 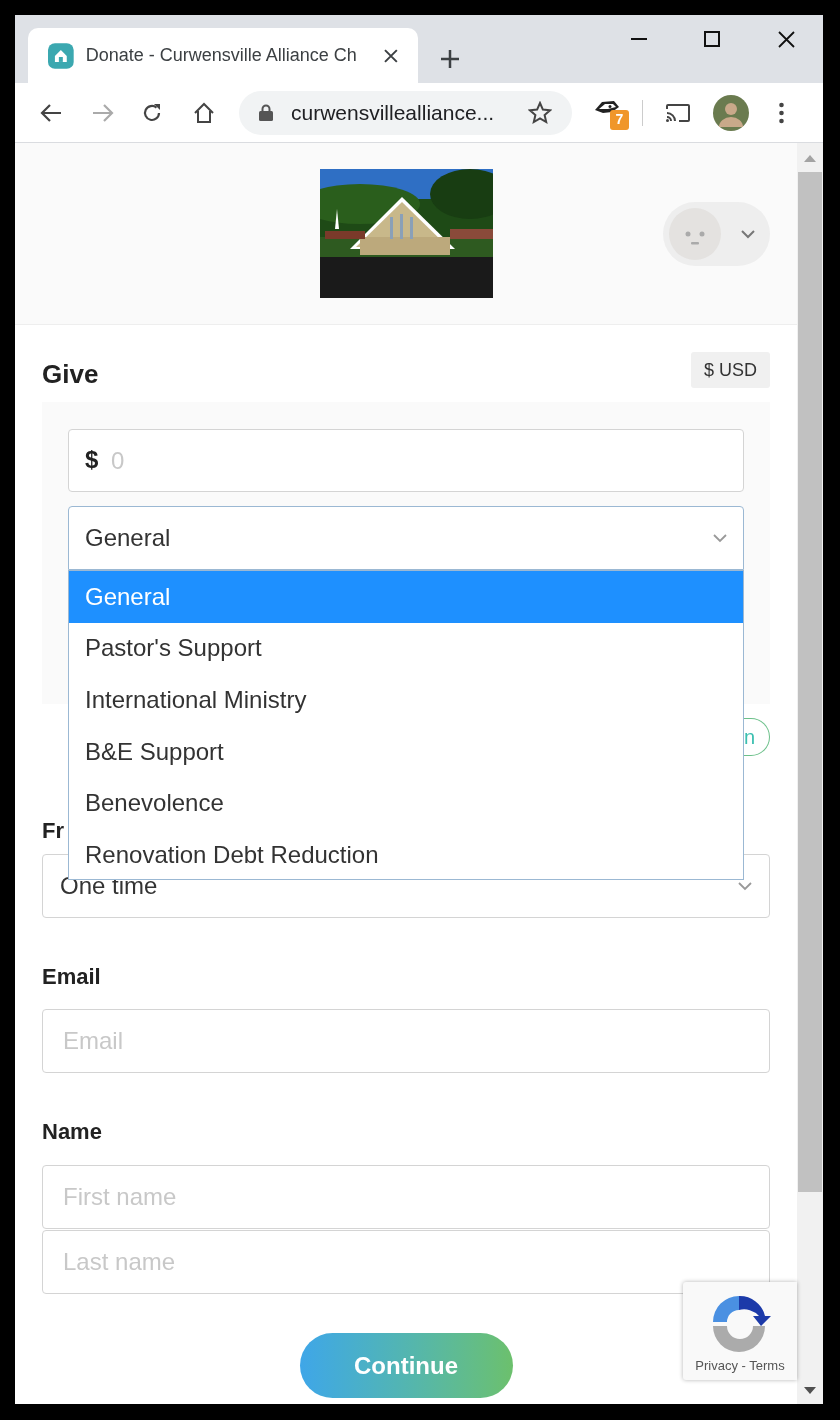 I want to click on back-icon, so click(x=51, y=112).